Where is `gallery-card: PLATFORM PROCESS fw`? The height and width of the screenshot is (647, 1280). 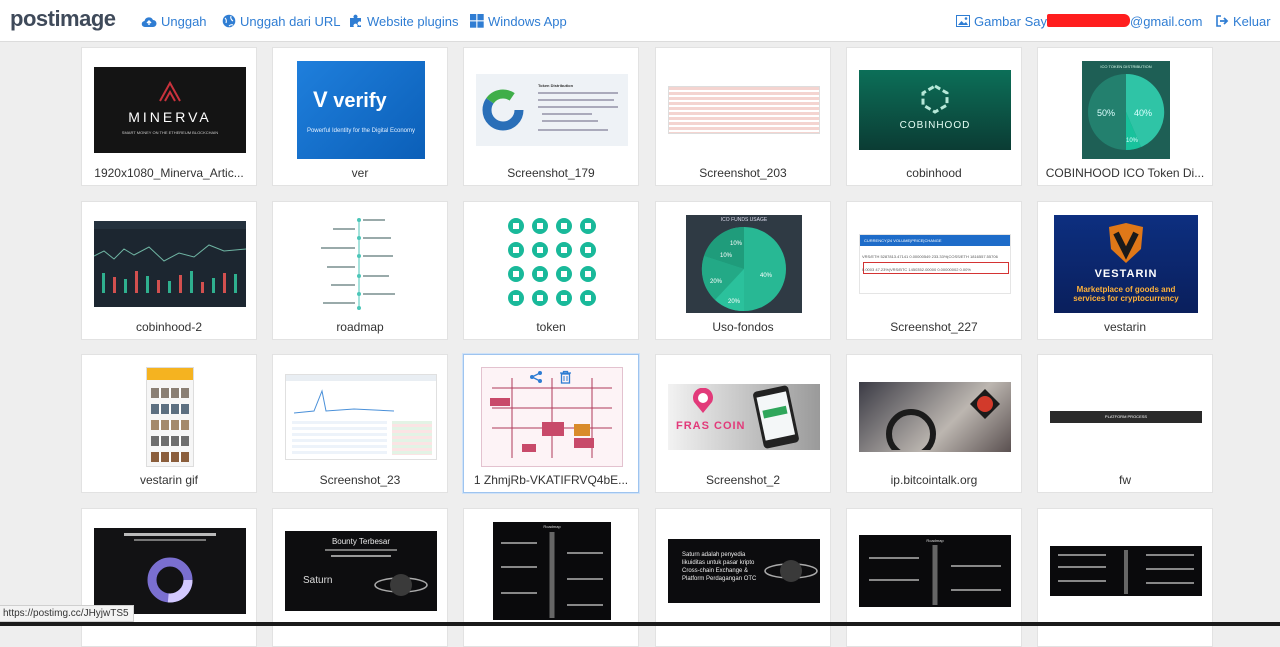
gallery-card: PLATFORM PROCESS fw is located at coordinates (1125, 423).